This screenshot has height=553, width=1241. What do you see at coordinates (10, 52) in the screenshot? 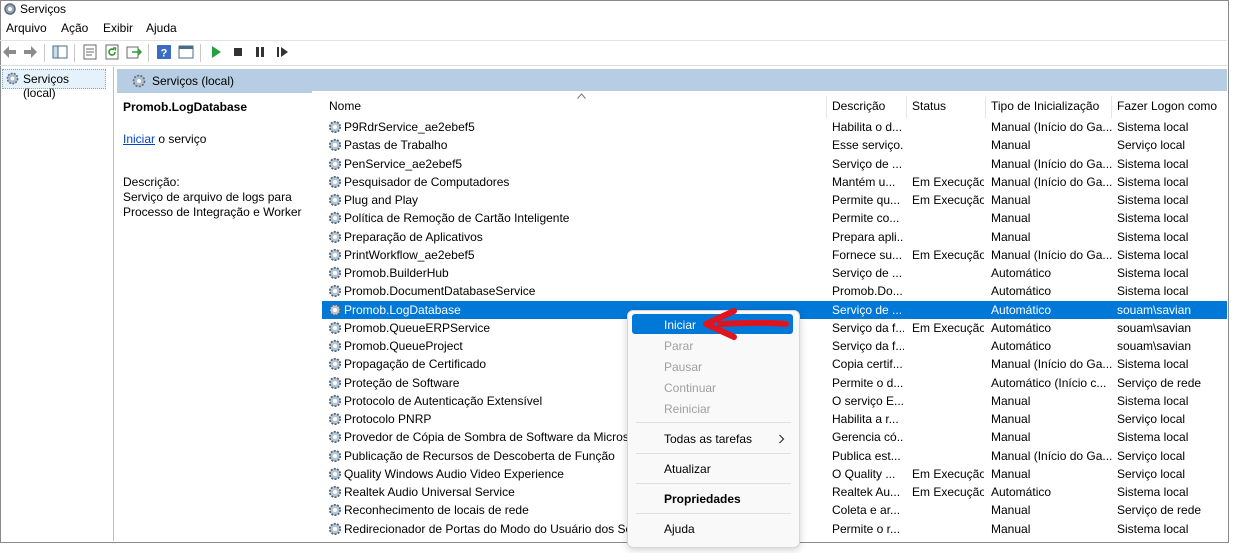
I see `back-arrow-icon` at bounding box center [10, 52].